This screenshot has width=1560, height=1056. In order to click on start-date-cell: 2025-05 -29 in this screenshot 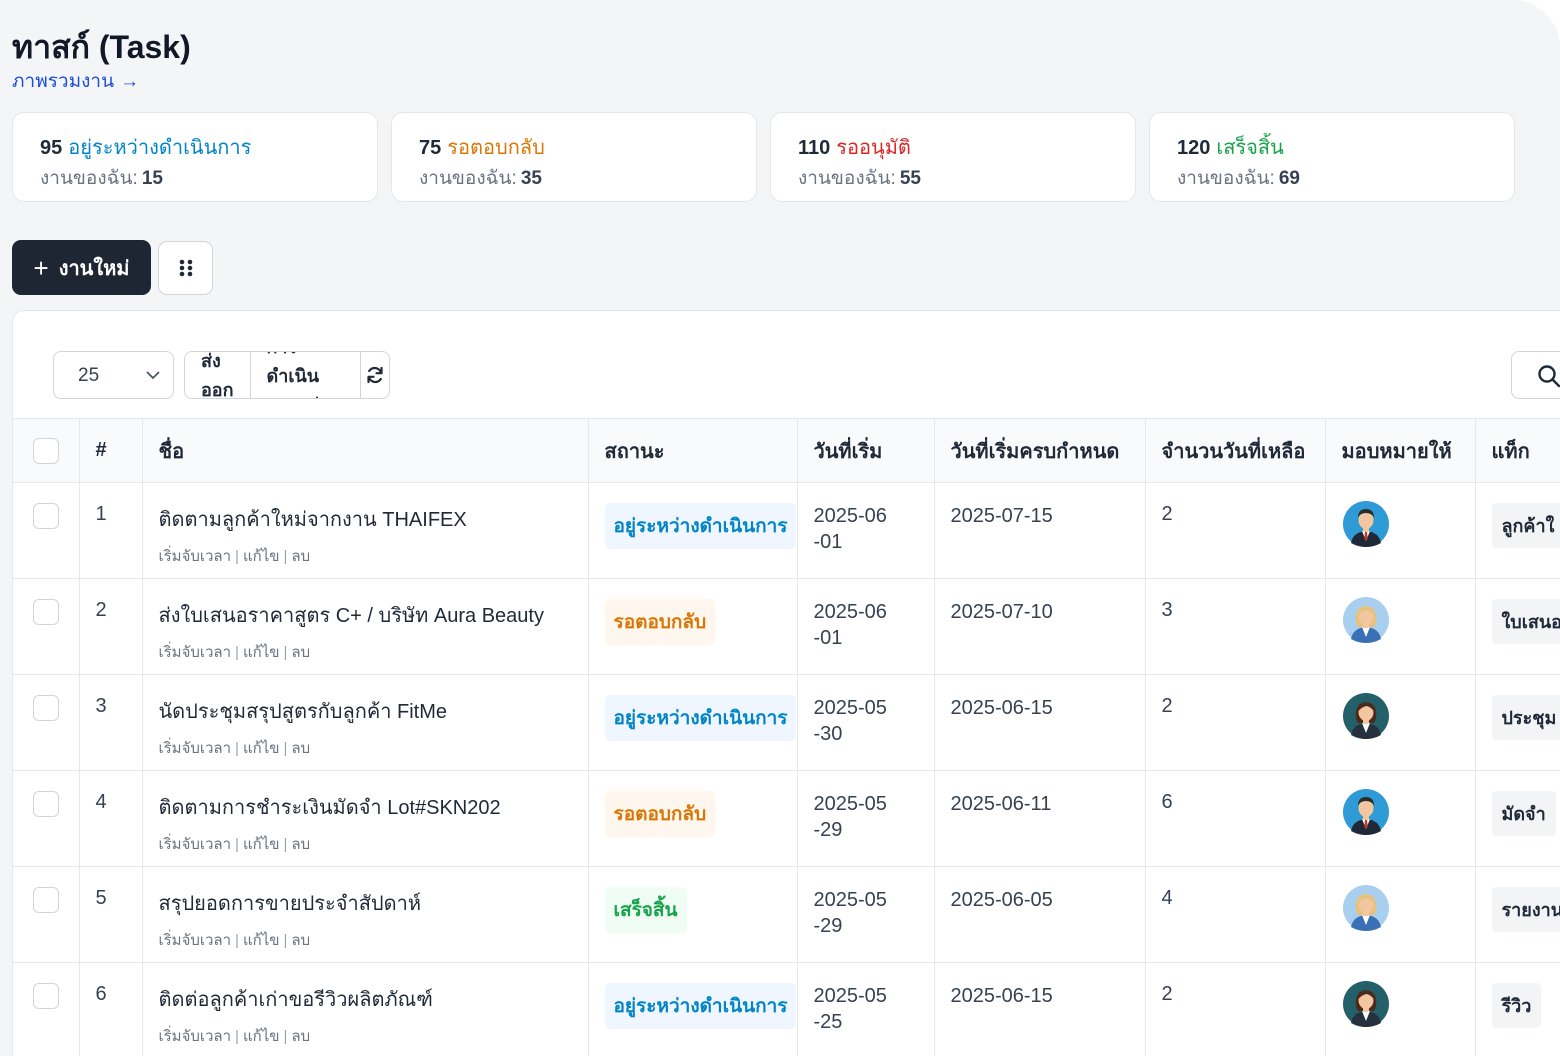, I will do `click(866, 914)`.